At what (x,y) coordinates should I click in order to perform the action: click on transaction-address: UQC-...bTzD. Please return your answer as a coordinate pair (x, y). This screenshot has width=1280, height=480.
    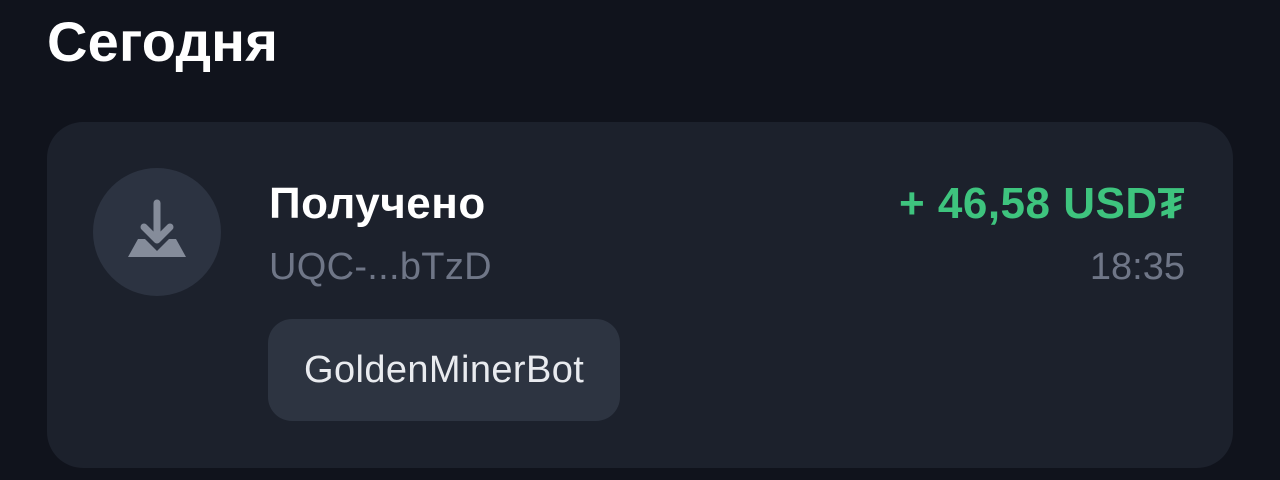
    Looking at the image, I should click on (380, 267).